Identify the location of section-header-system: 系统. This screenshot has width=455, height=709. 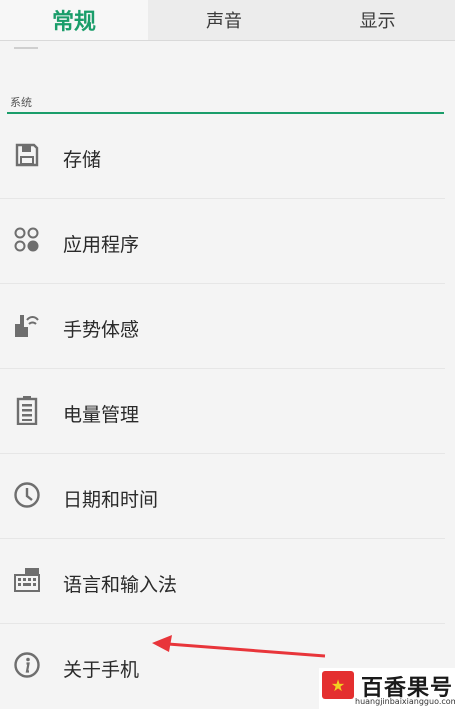
(21, 102).